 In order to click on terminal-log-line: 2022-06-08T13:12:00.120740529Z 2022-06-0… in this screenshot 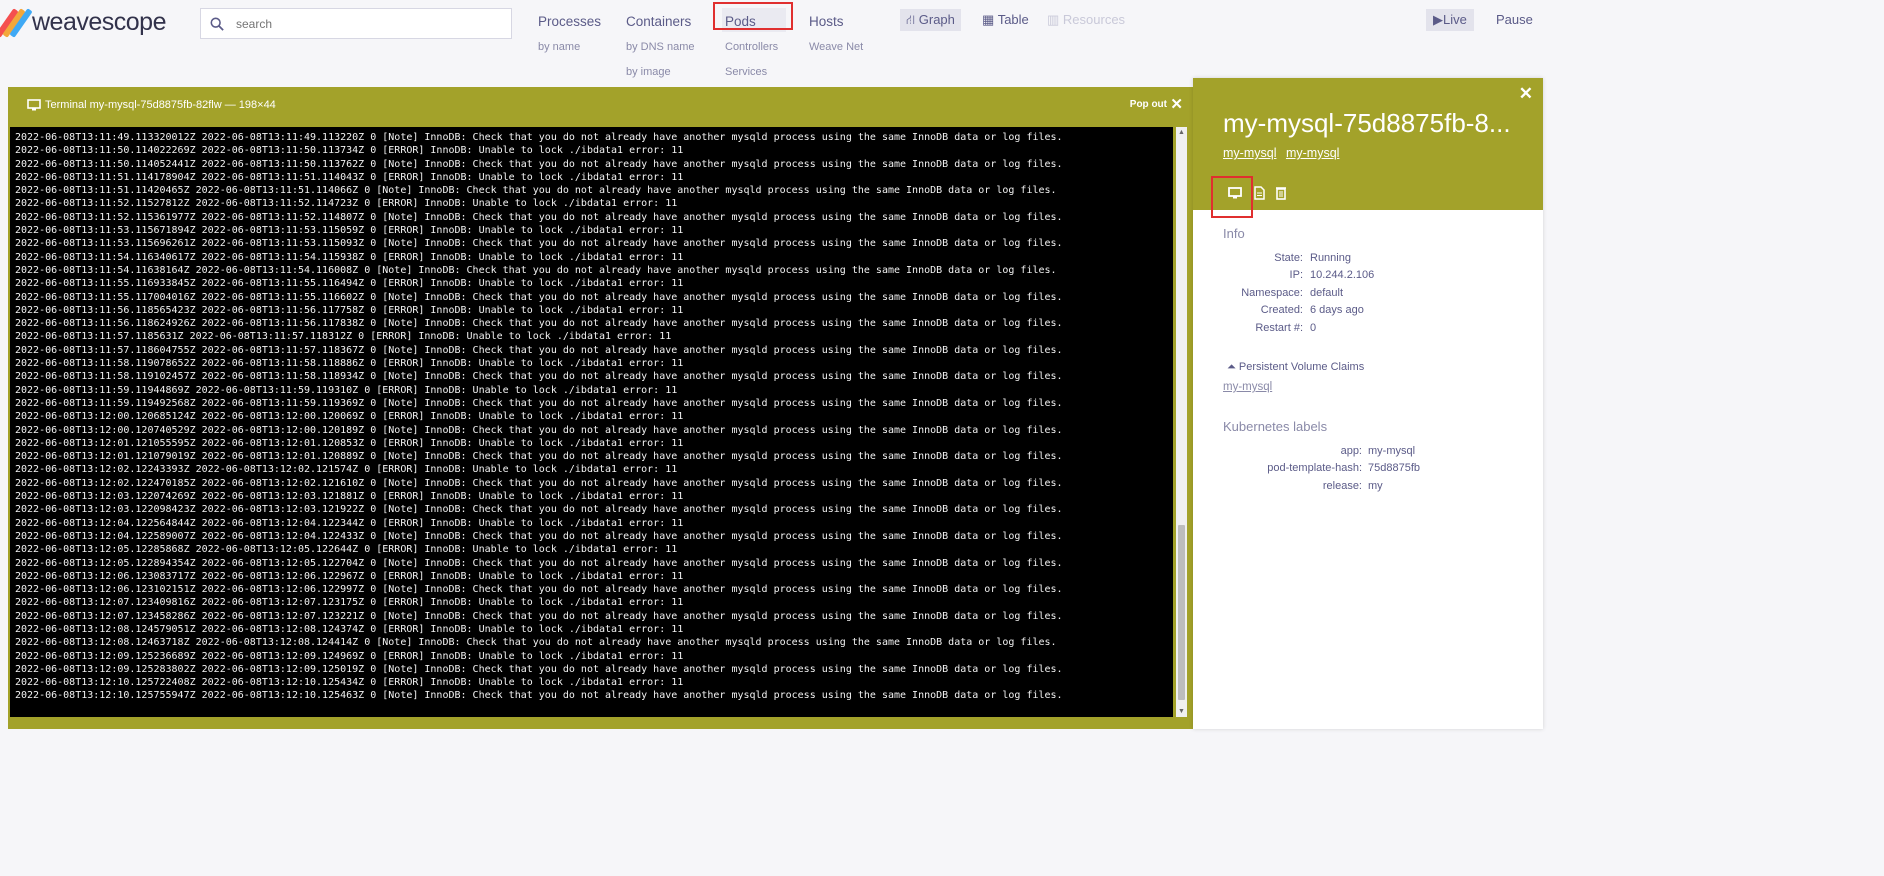, I will do `click(539, 430)`.